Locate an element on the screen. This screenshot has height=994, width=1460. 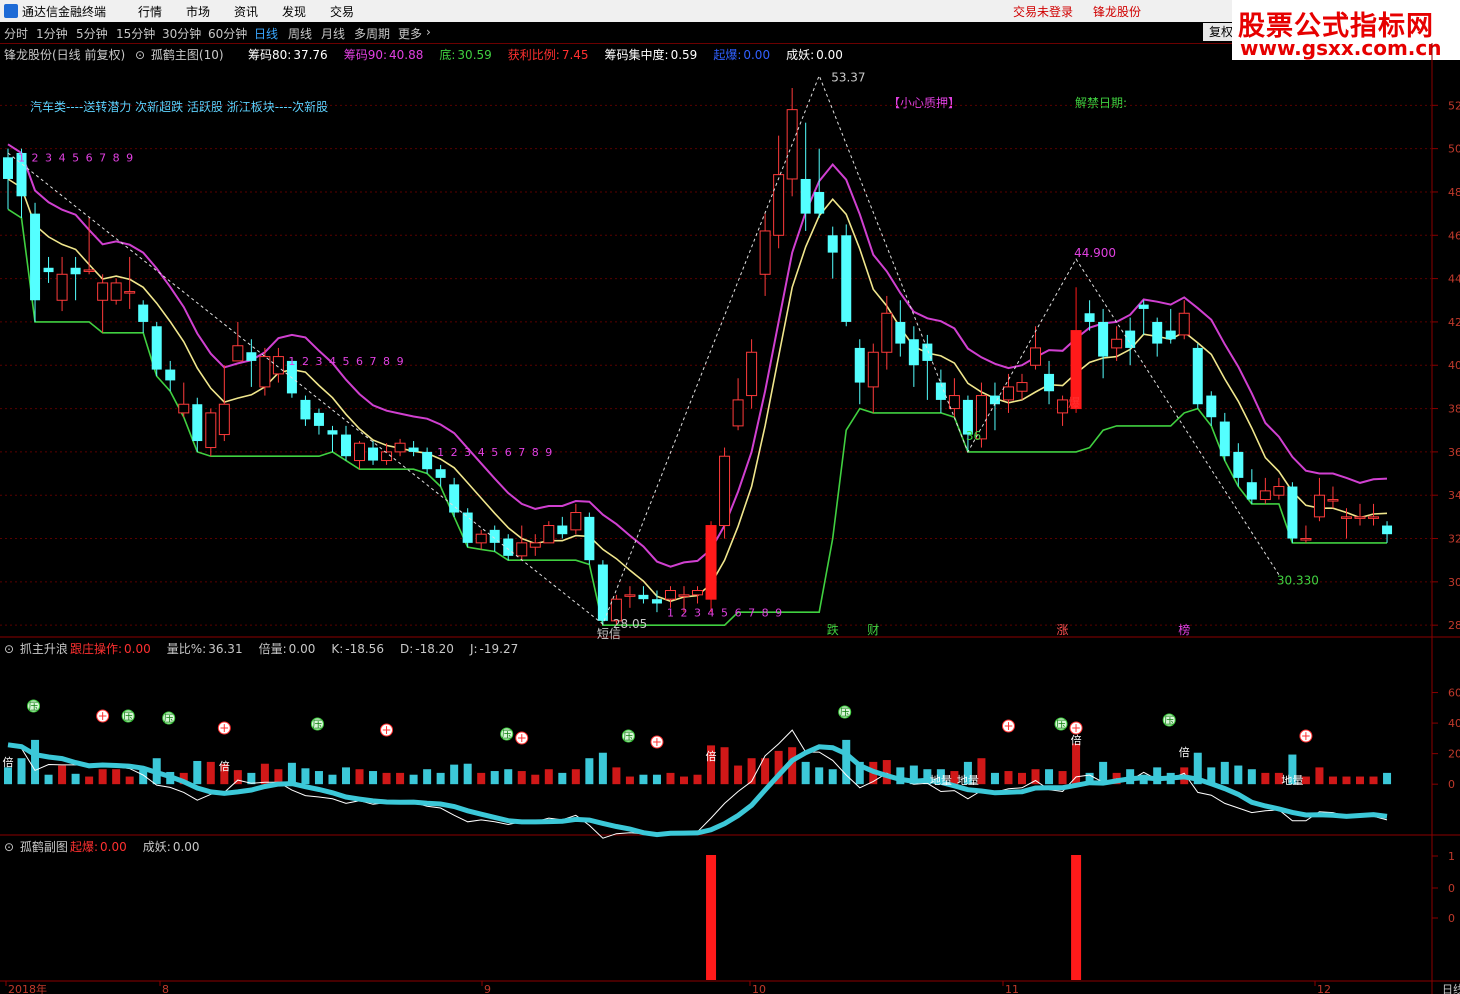
count-label: 5 is located at coordinates (724, 613).